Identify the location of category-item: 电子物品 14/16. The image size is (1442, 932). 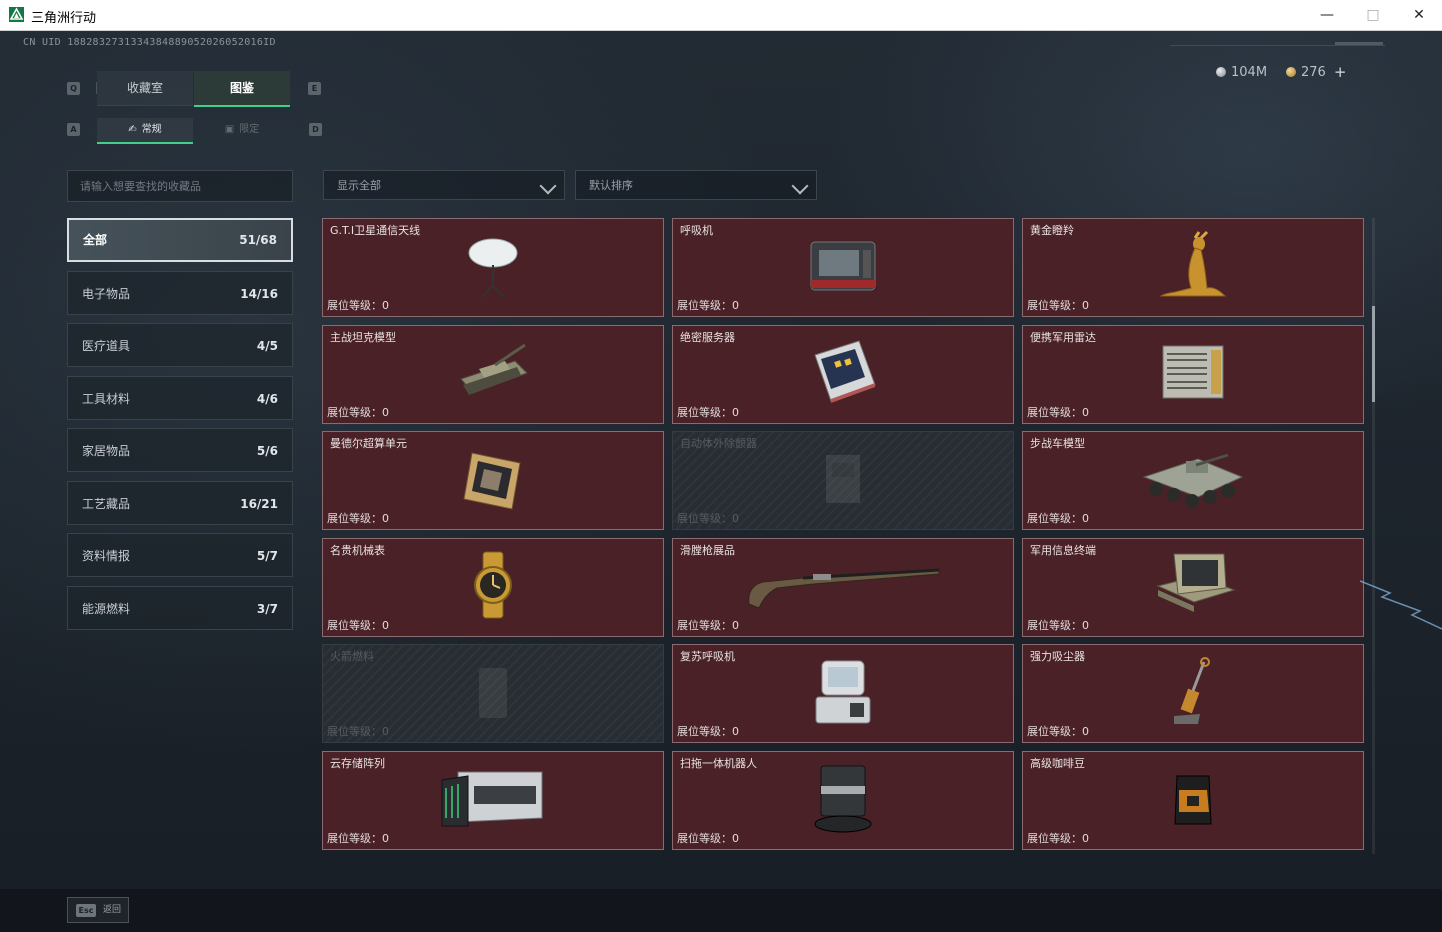
(180, 292).